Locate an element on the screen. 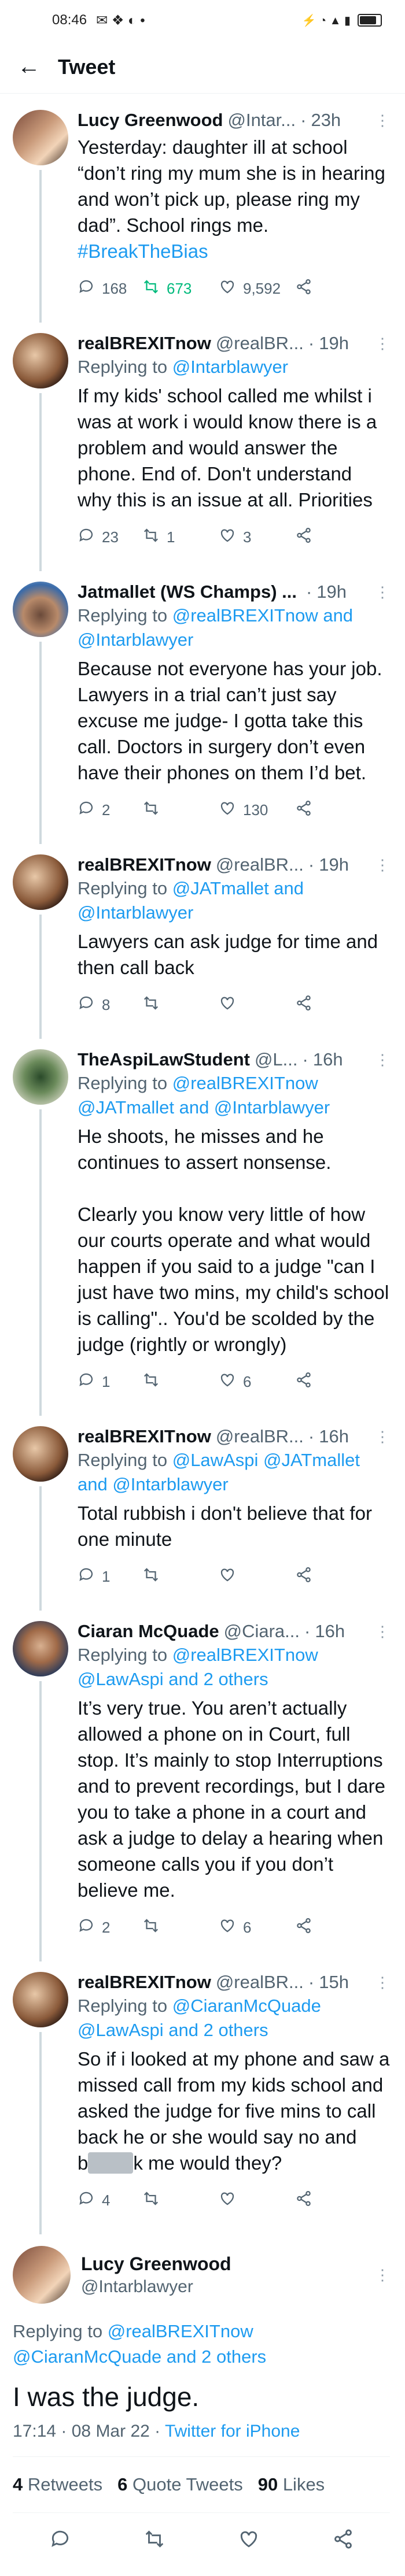 The image size is (405, 2576). retweet-button: 1 is located at coordinates (180, 537).